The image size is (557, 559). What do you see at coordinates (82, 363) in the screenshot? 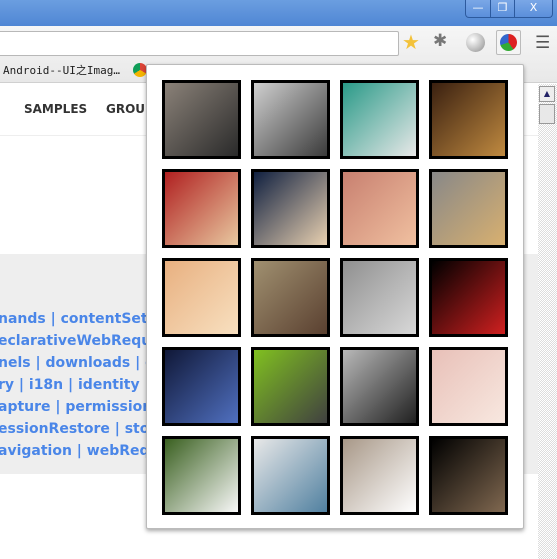
I see `api-link-line: nels | downloads | ev` at bounding box center [82, 363].